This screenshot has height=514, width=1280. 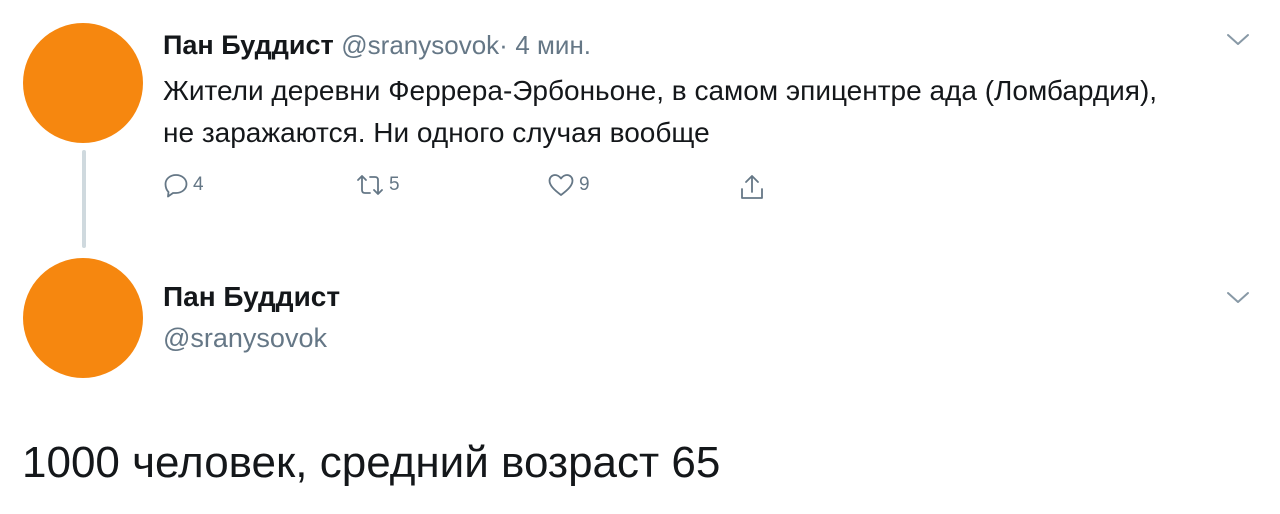 I want to click on retweet-button: 5, so click(x=377, y=185).